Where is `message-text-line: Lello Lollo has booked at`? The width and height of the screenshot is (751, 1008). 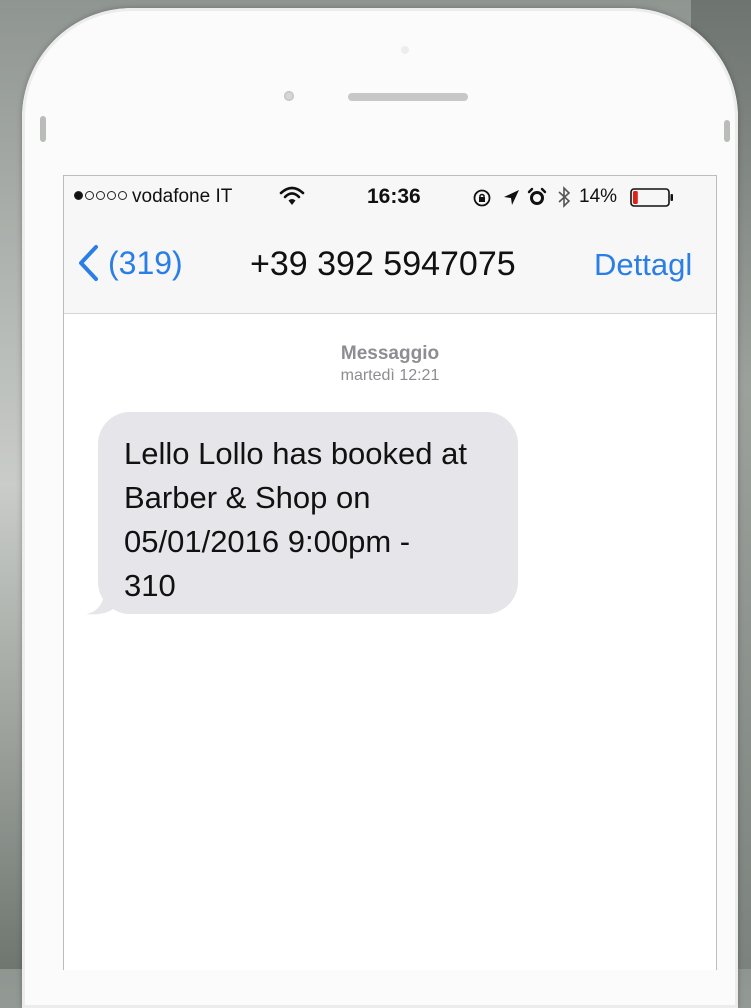 message-text-line: Lello Lollo has booked at is located at coordinates (295, 453).